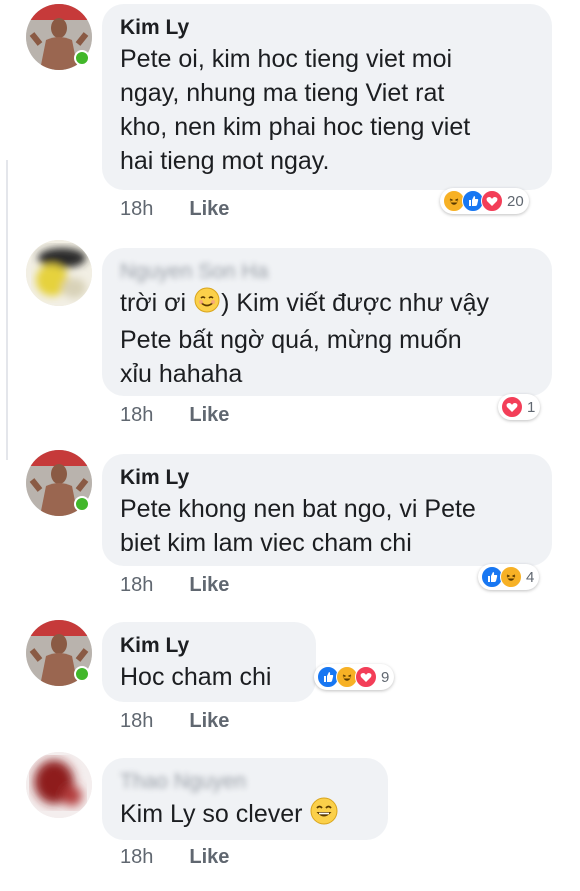  I want to click on thread-line, so click(7, 310).